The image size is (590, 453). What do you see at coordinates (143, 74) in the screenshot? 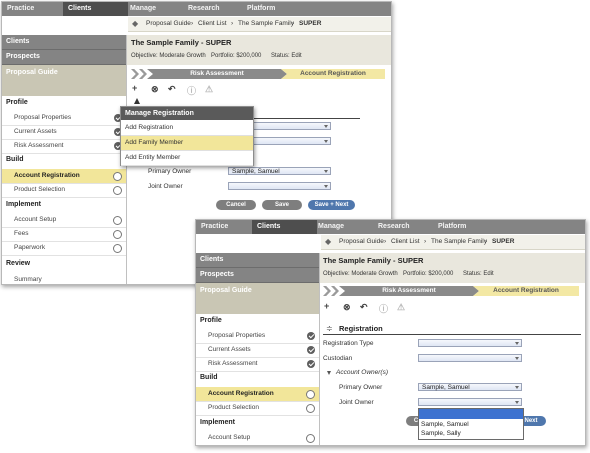
I see `chevron-right-icon` at bounding box center [143, 74].